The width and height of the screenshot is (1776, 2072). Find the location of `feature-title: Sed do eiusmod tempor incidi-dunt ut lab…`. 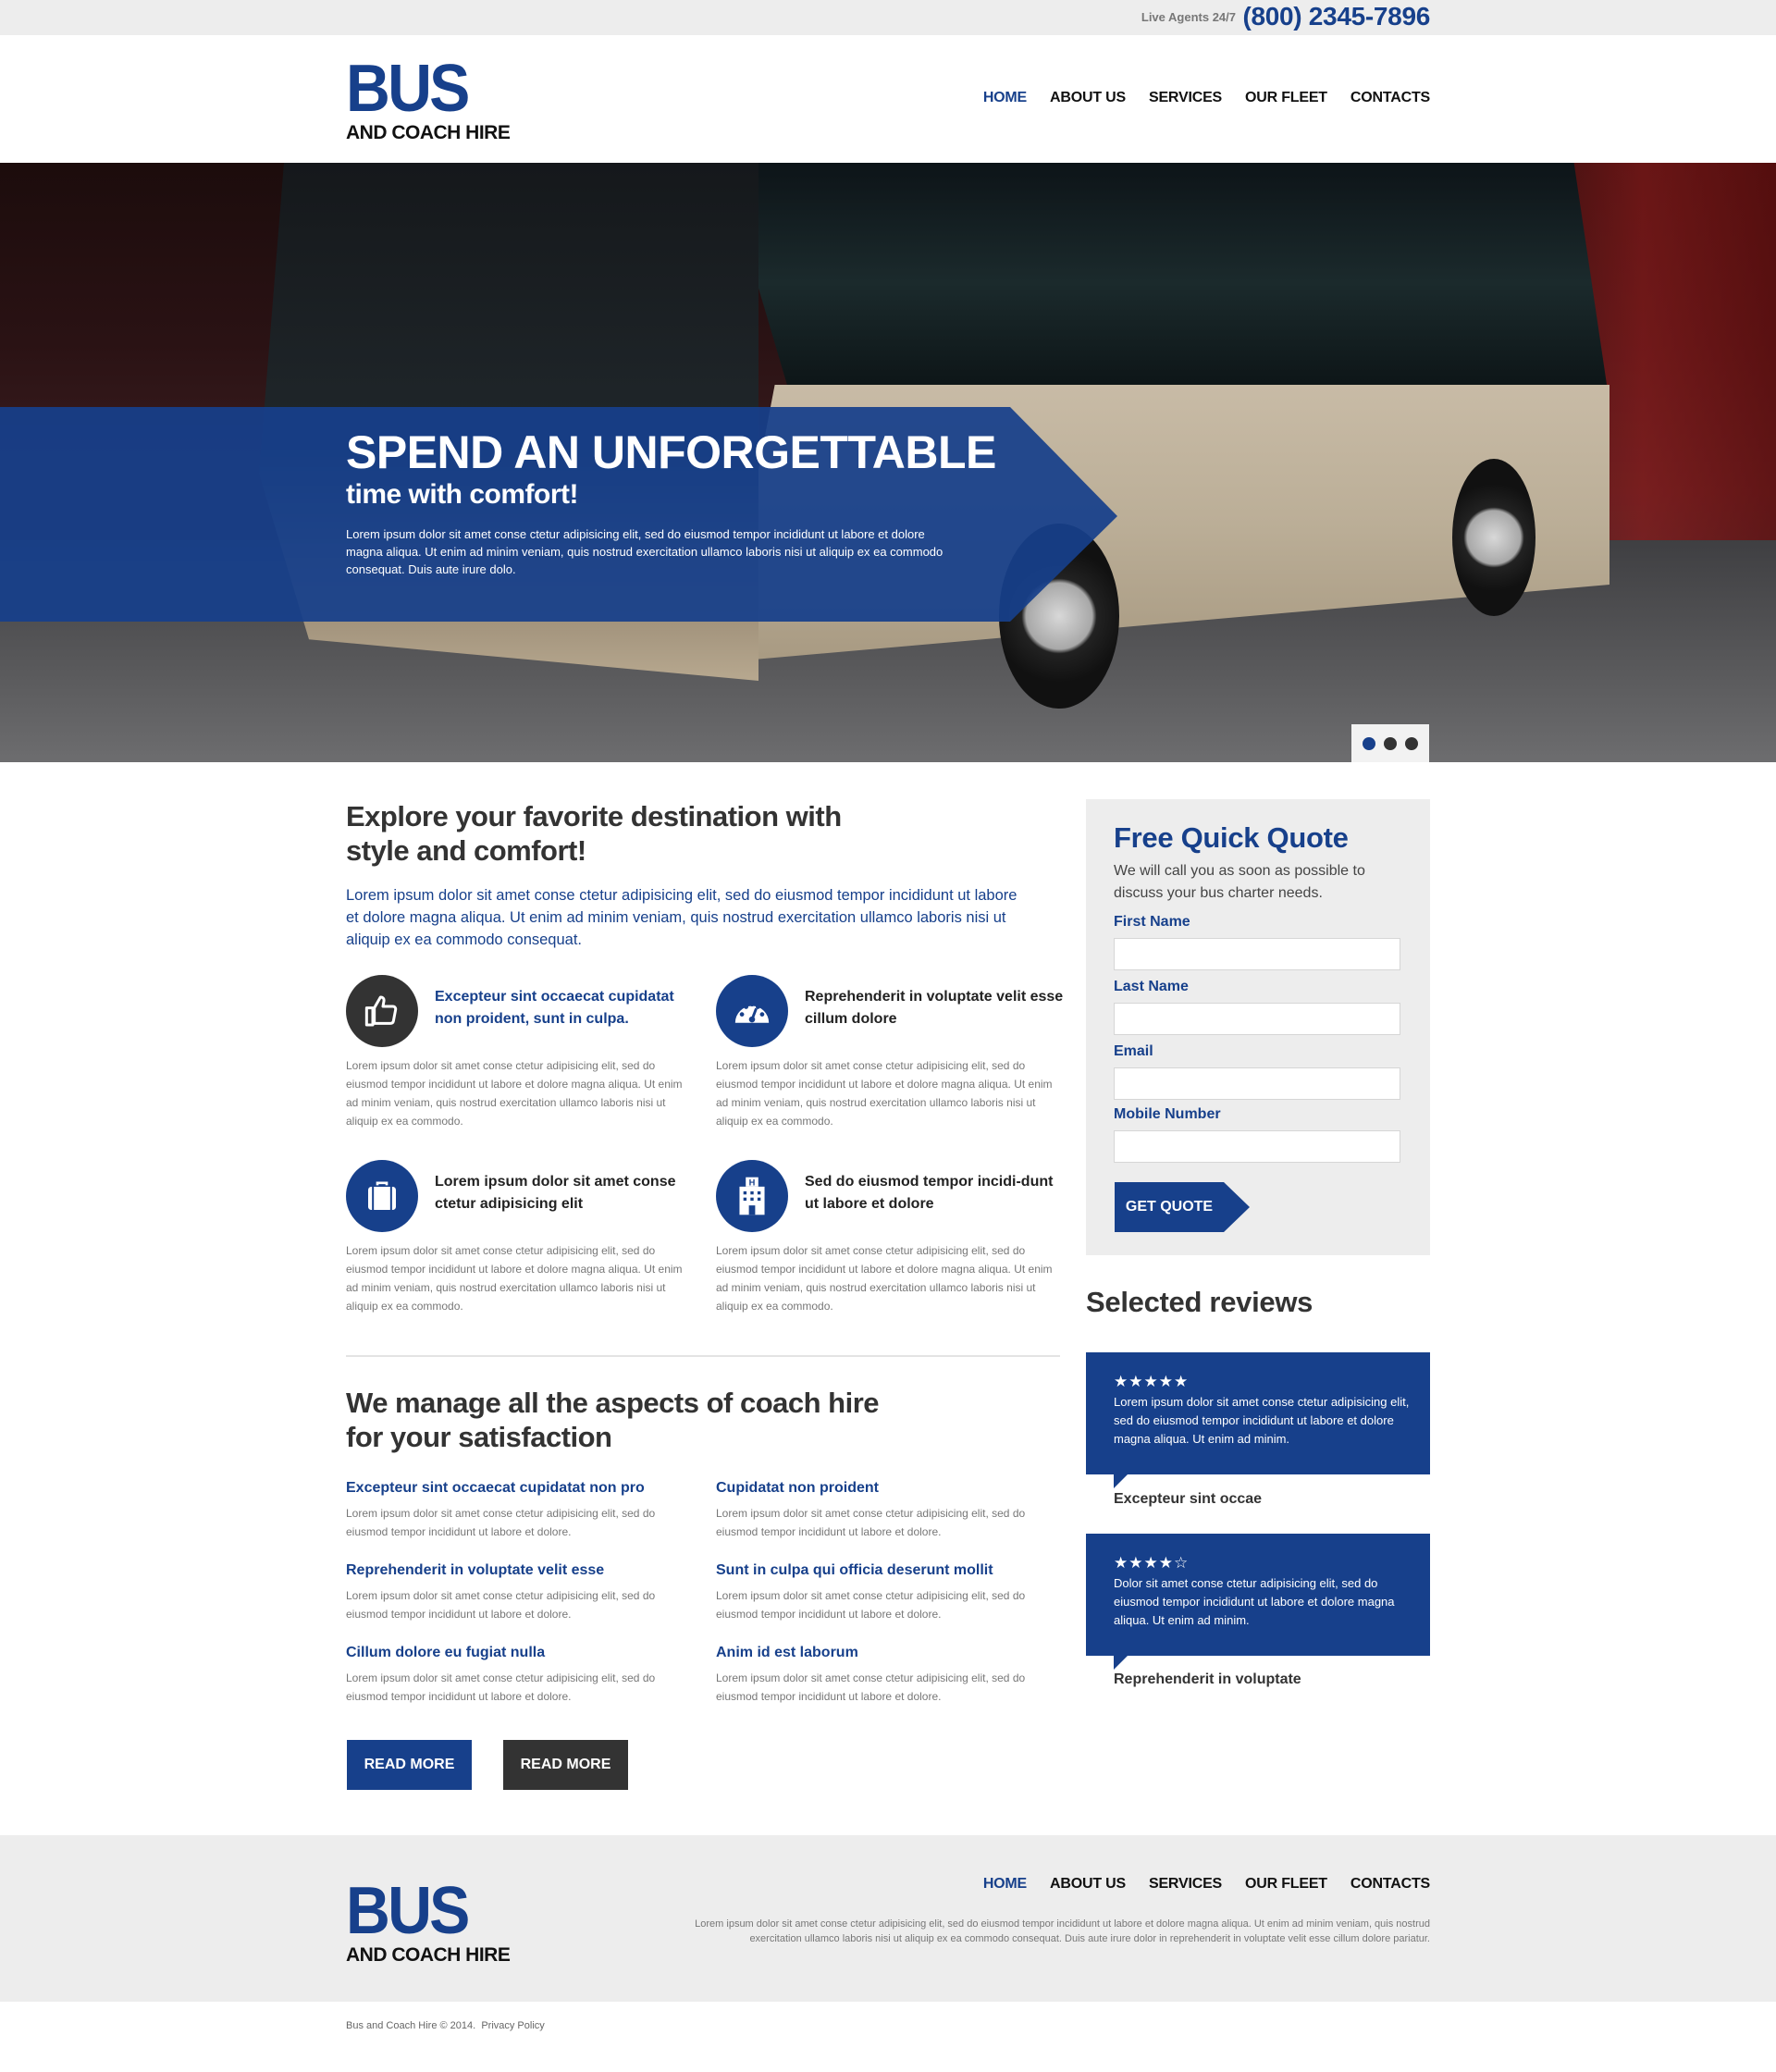

feature-title: Sed do eiusmod tempor incidi-dunt ut lab… is located at coordinates (930, 1193).